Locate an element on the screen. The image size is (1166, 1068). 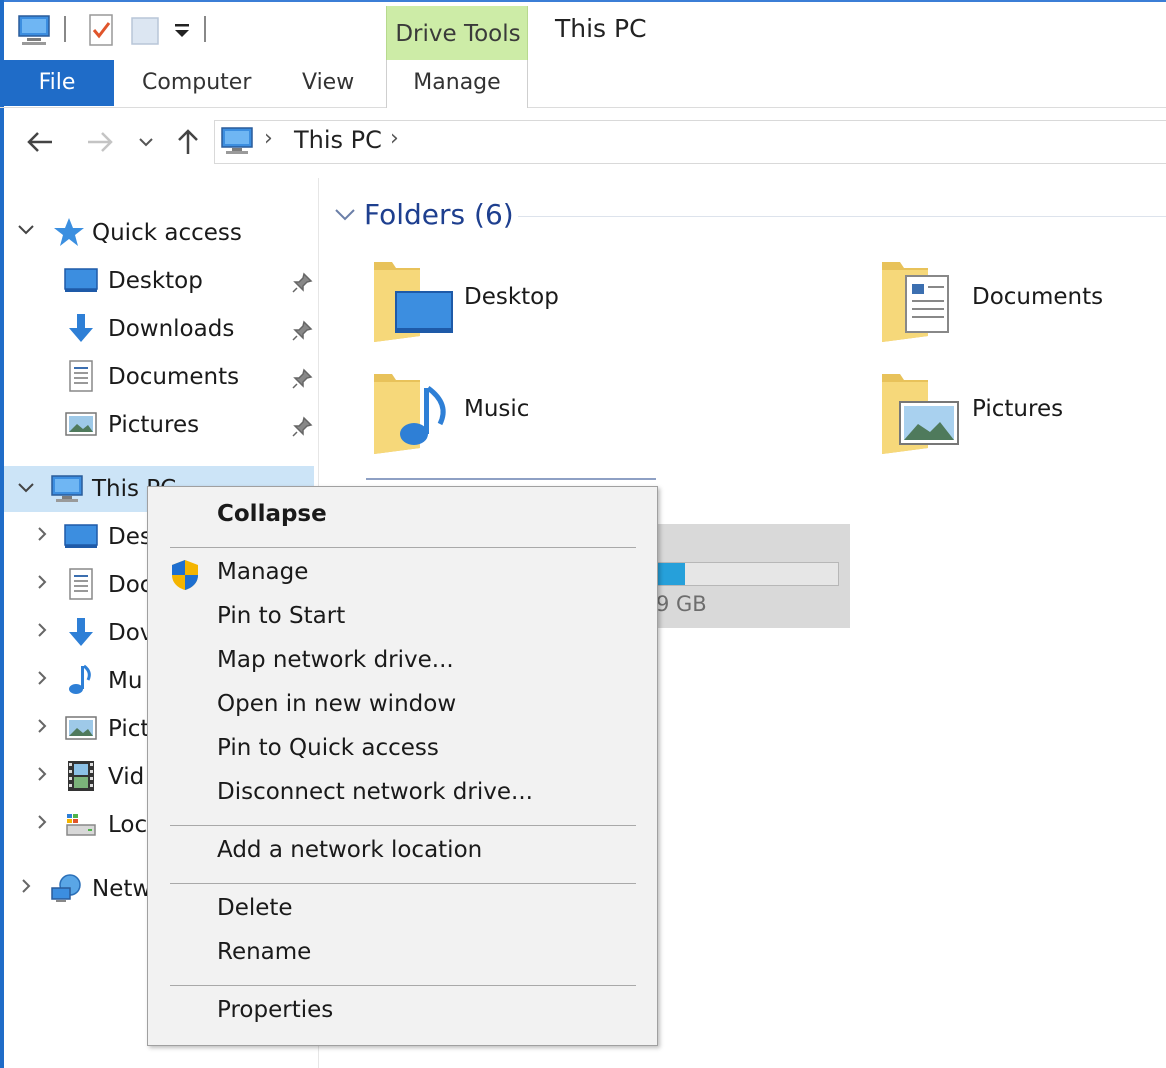
tree-item-downloads: Downloads is located at coordinates (159, 329).